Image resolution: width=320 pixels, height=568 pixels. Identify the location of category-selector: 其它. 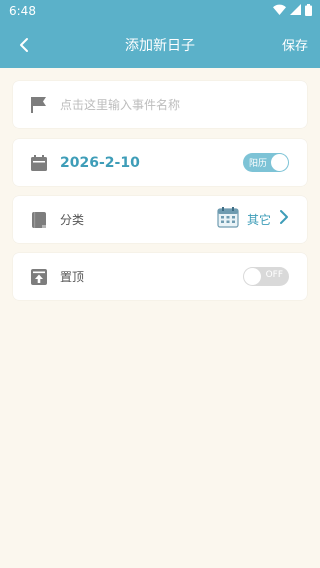
(253, 219).